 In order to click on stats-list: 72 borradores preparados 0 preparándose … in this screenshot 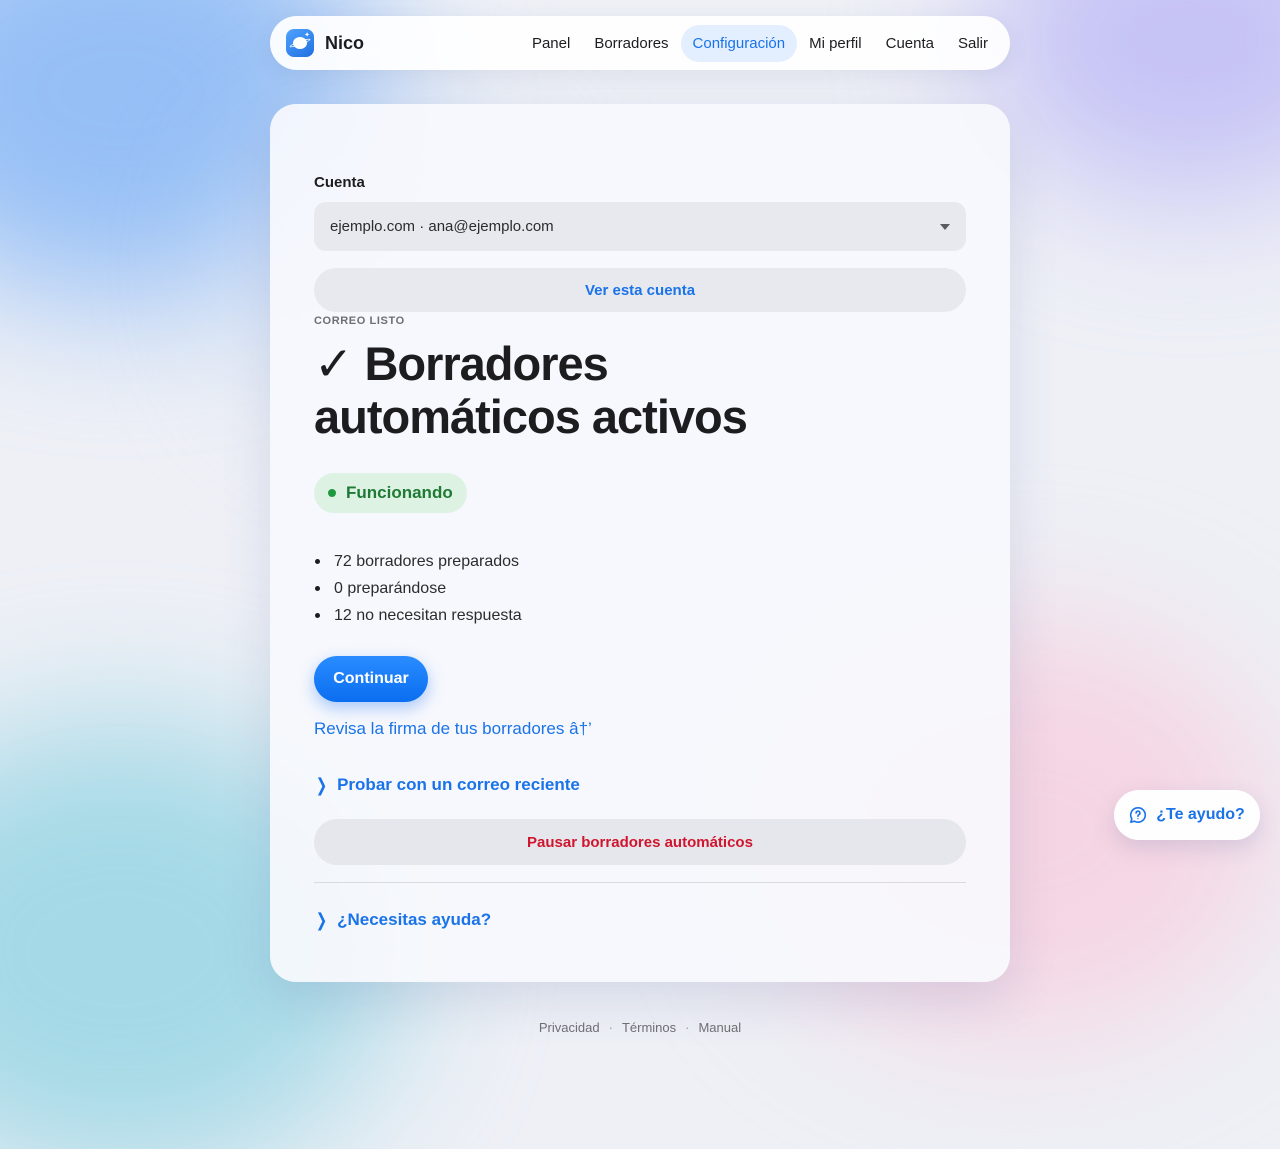, I will do `click(640, 588)`.